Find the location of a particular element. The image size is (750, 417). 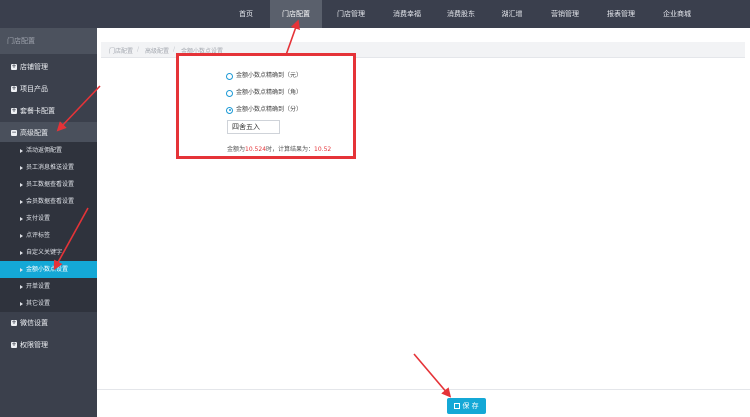

radio-label: 金额小数点精确到（元） is located at coordinates (269, 75).